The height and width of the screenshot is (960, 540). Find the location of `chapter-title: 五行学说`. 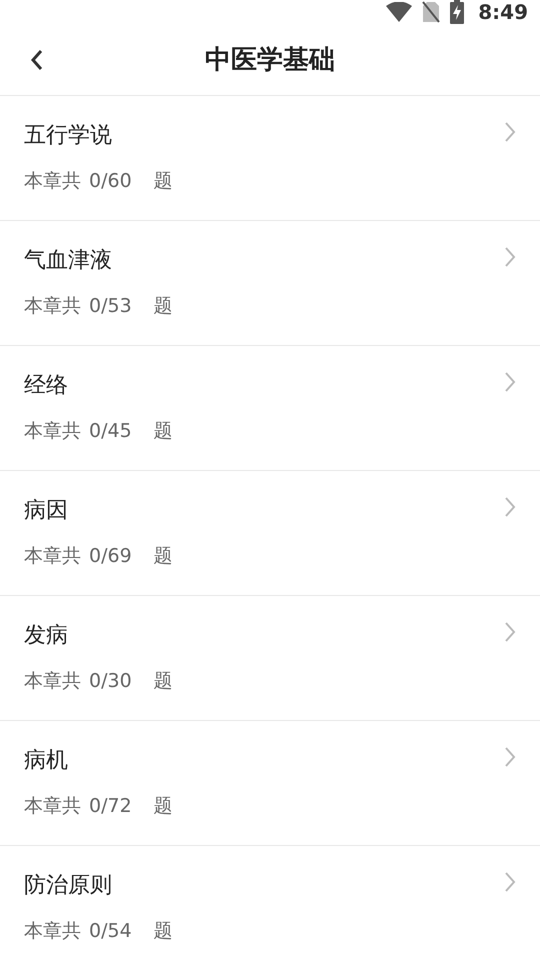

chapter-title: 五行学说 is located at coordinates (68, 136).